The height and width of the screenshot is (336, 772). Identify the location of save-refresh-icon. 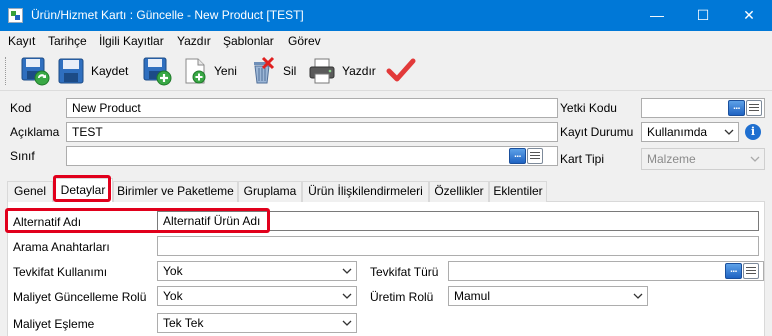
(35, 71).